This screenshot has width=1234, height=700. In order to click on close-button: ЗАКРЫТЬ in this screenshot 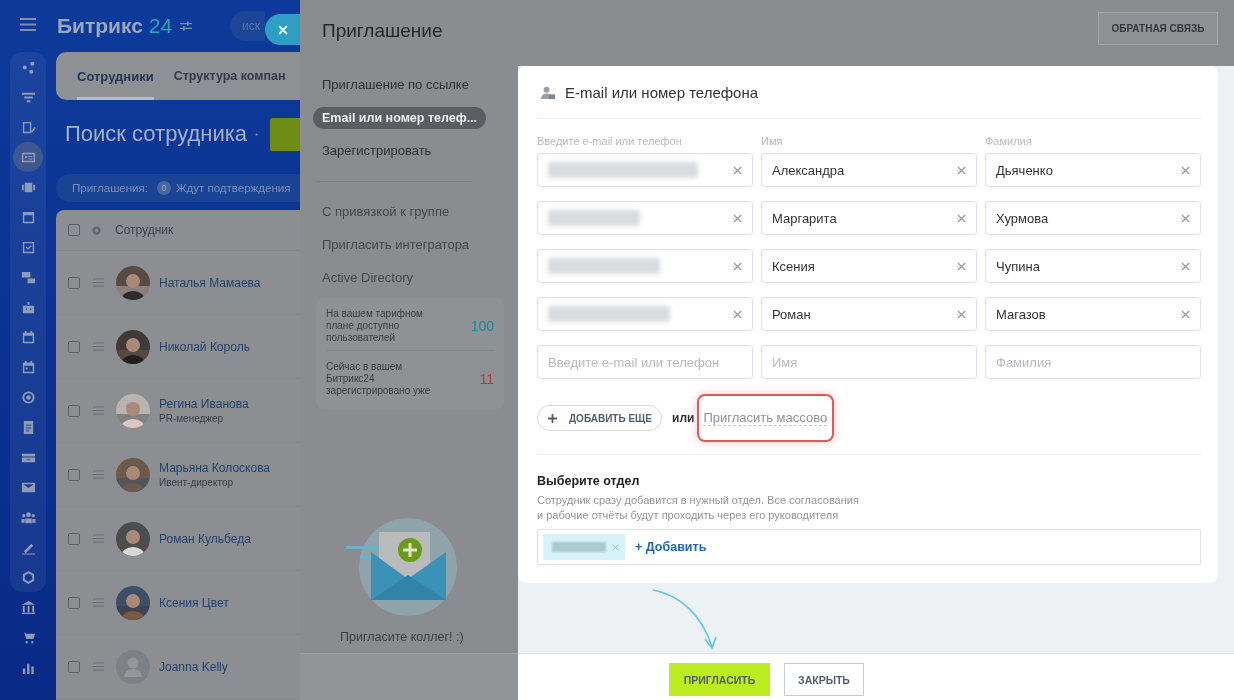, I will do `click(824, 679)`.